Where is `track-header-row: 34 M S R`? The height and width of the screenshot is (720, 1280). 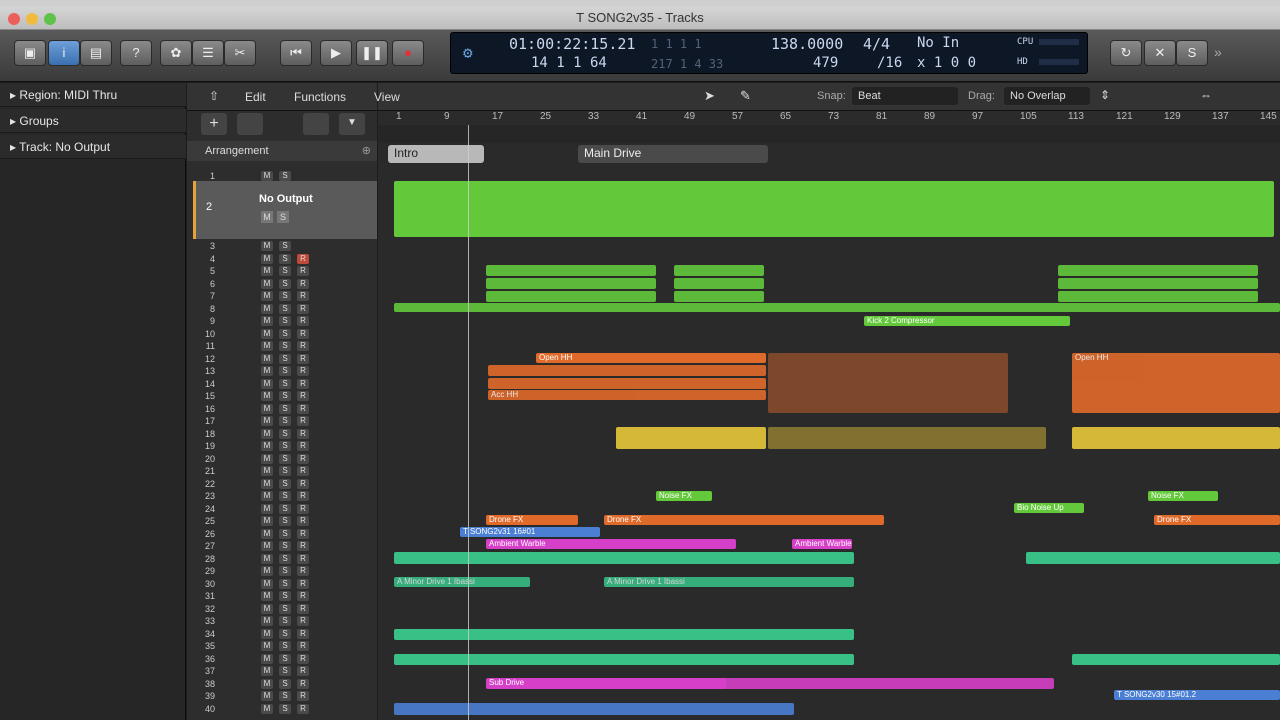
track-header-row: 34 M S R is located at coordinates (282, 634).